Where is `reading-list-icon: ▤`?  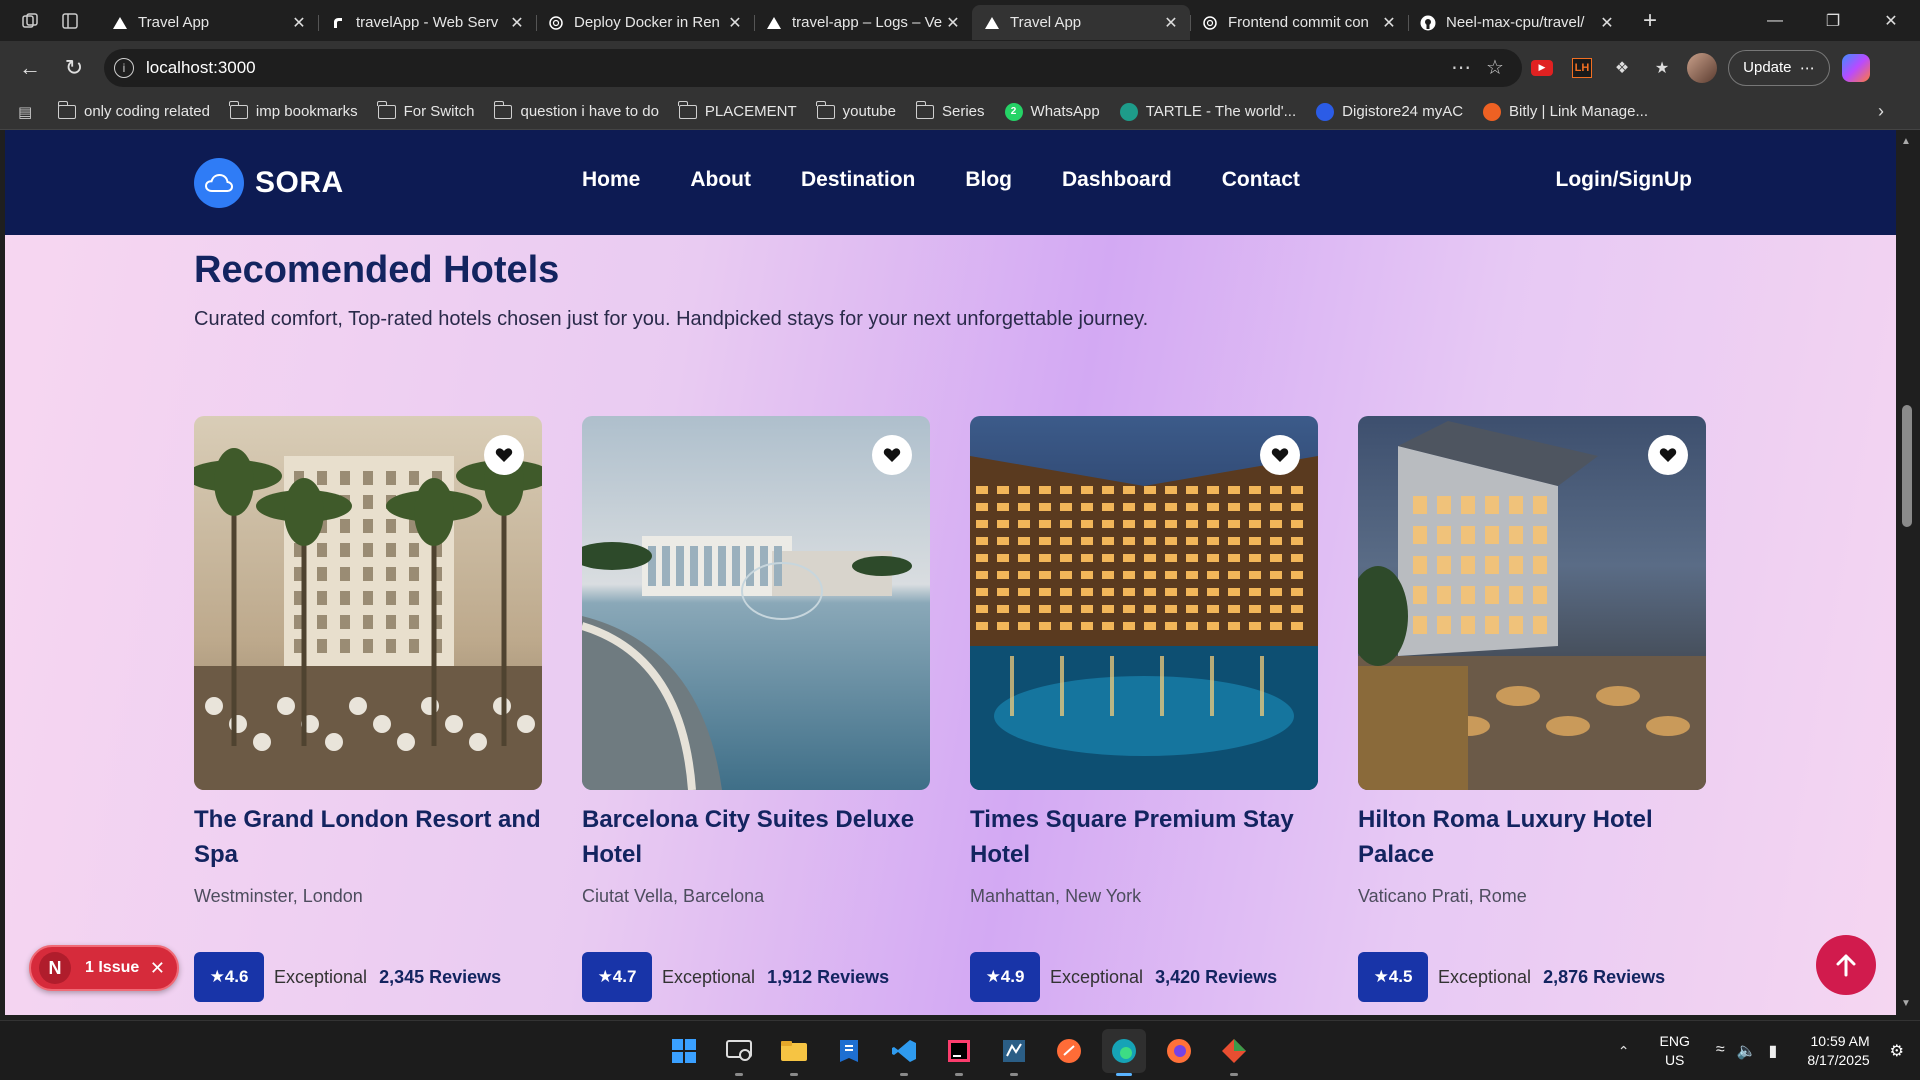
reading-list-icon: ▤ is located at coordinates (29, 112).